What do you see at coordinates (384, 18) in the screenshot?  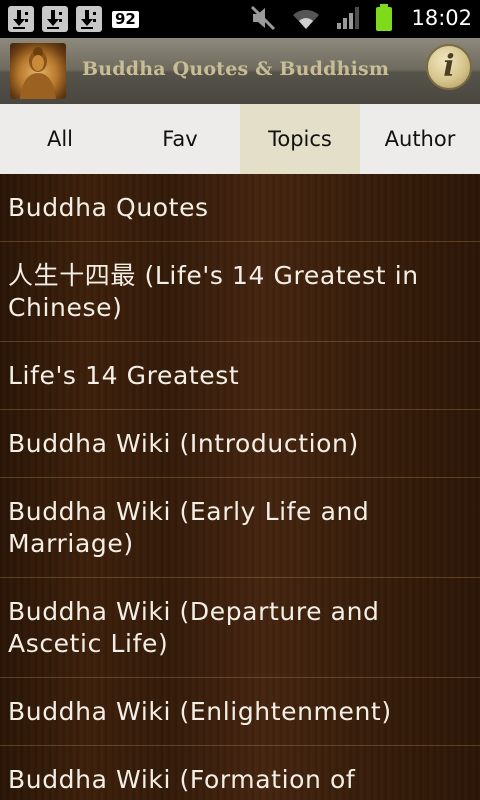 I see `battery-icon` at bounding box center [384, 18].